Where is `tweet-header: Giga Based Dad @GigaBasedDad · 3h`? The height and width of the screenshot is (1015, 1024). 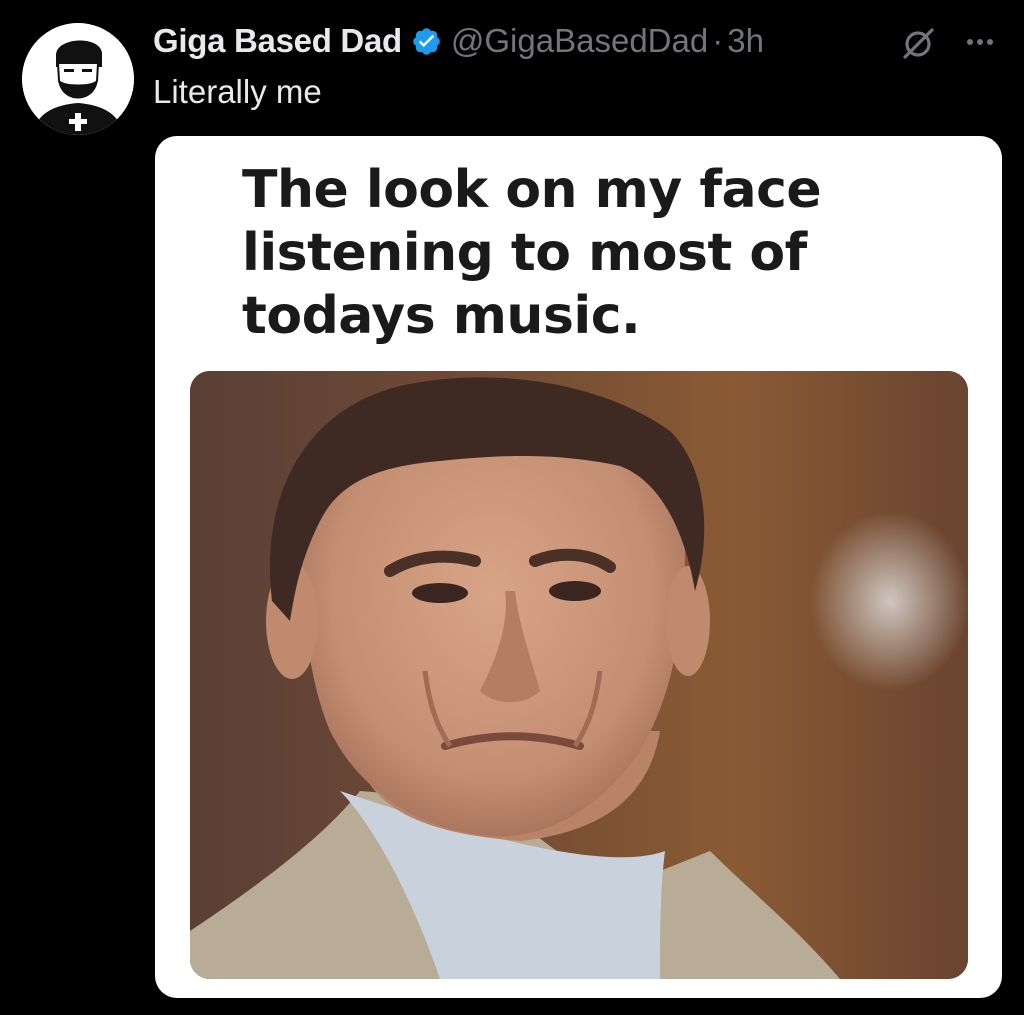 tweet-header: Giga Based Dad @GigaBasedDad · 3h is located at coordinates (458, 41).